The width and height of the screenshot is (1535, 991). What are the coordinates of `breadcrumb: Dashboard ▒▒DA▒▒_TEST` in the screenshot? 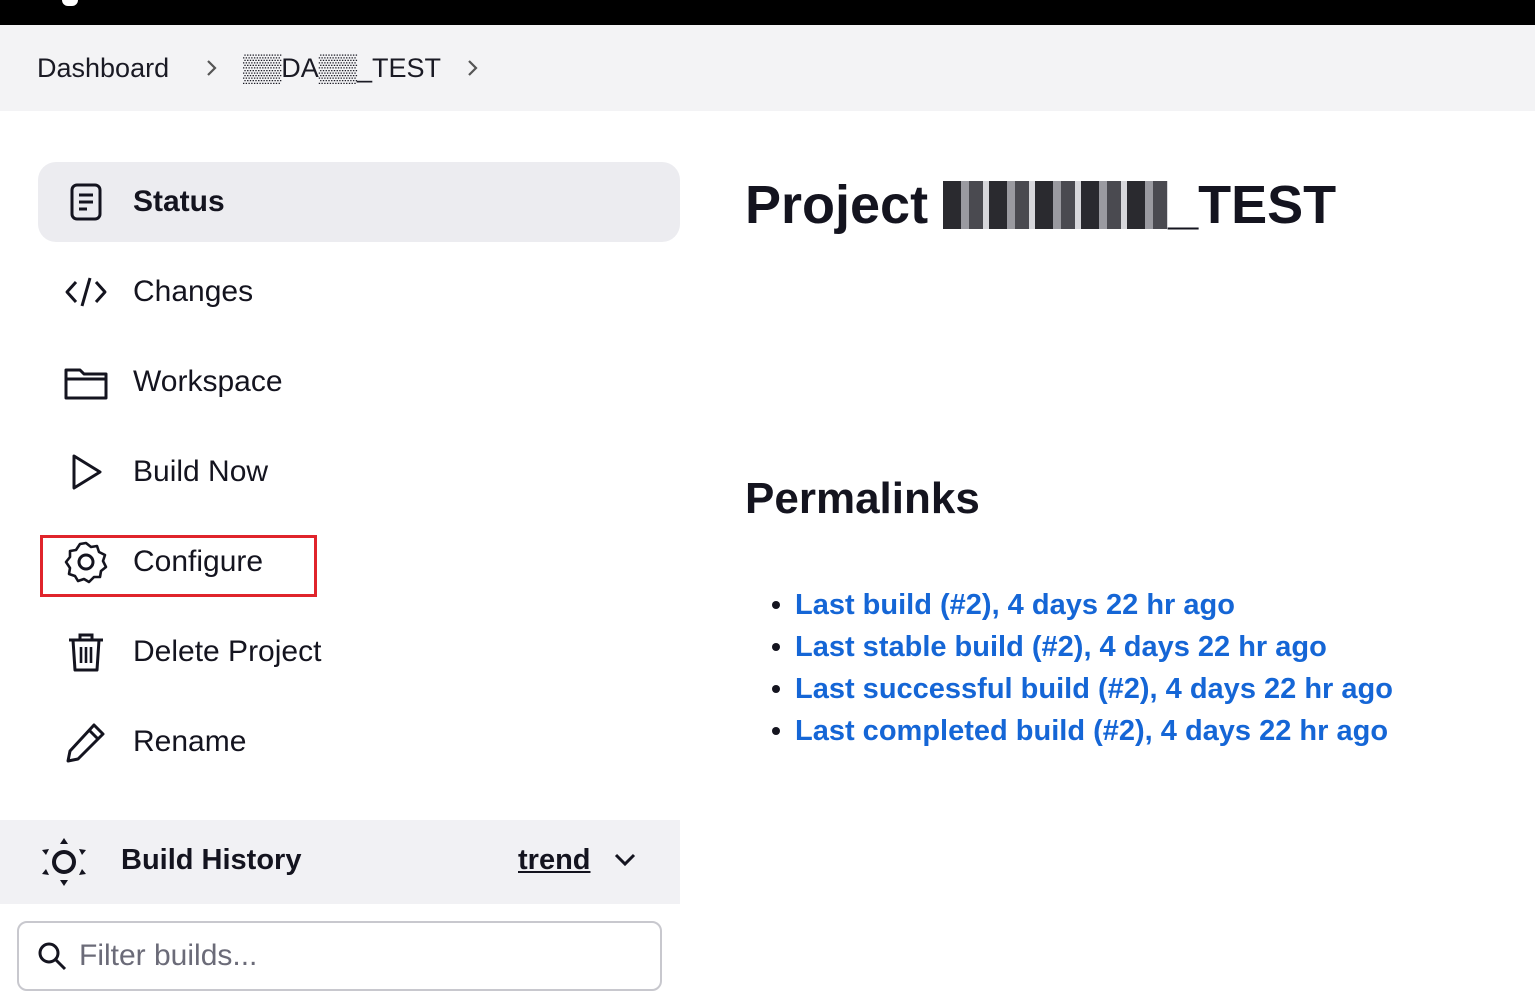 It's located at (767, 68).